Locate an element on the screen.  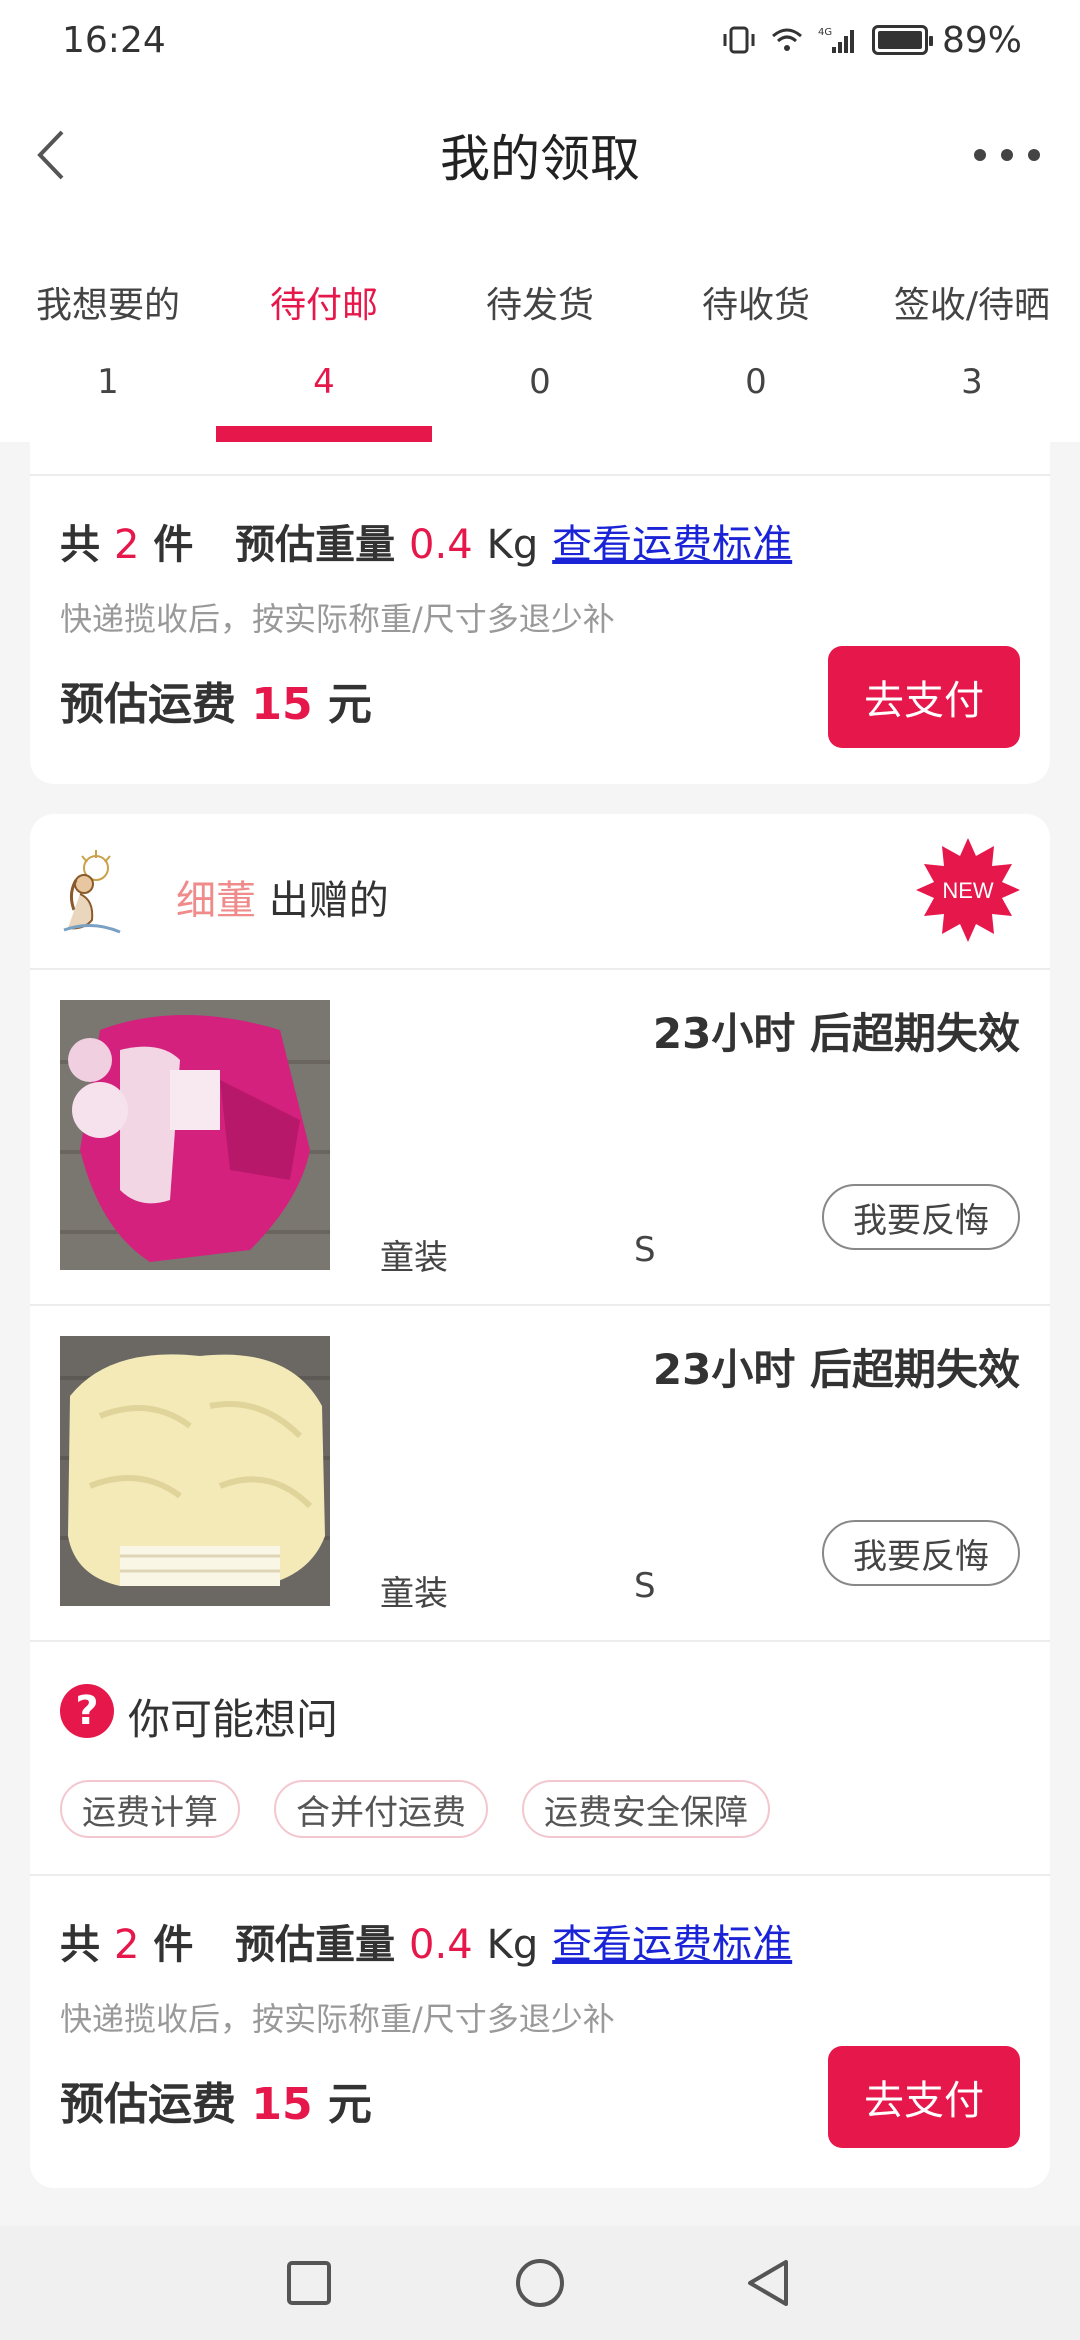
faq-chips: 运费计算 合并付运费 运费安全保障 is located at coordinates (415, 1809).